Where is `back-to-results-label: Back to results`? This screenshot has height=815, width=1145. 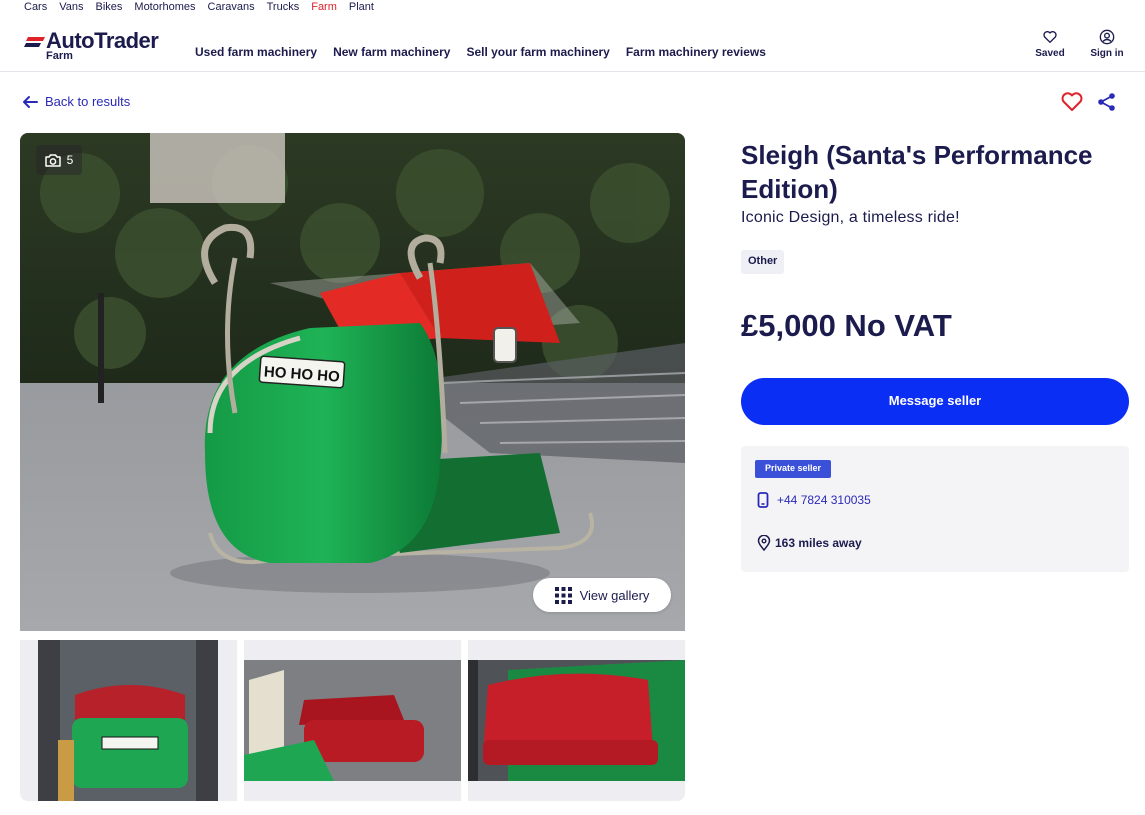
back-to-results-label: Back to results is located at coordinates (88, 101).